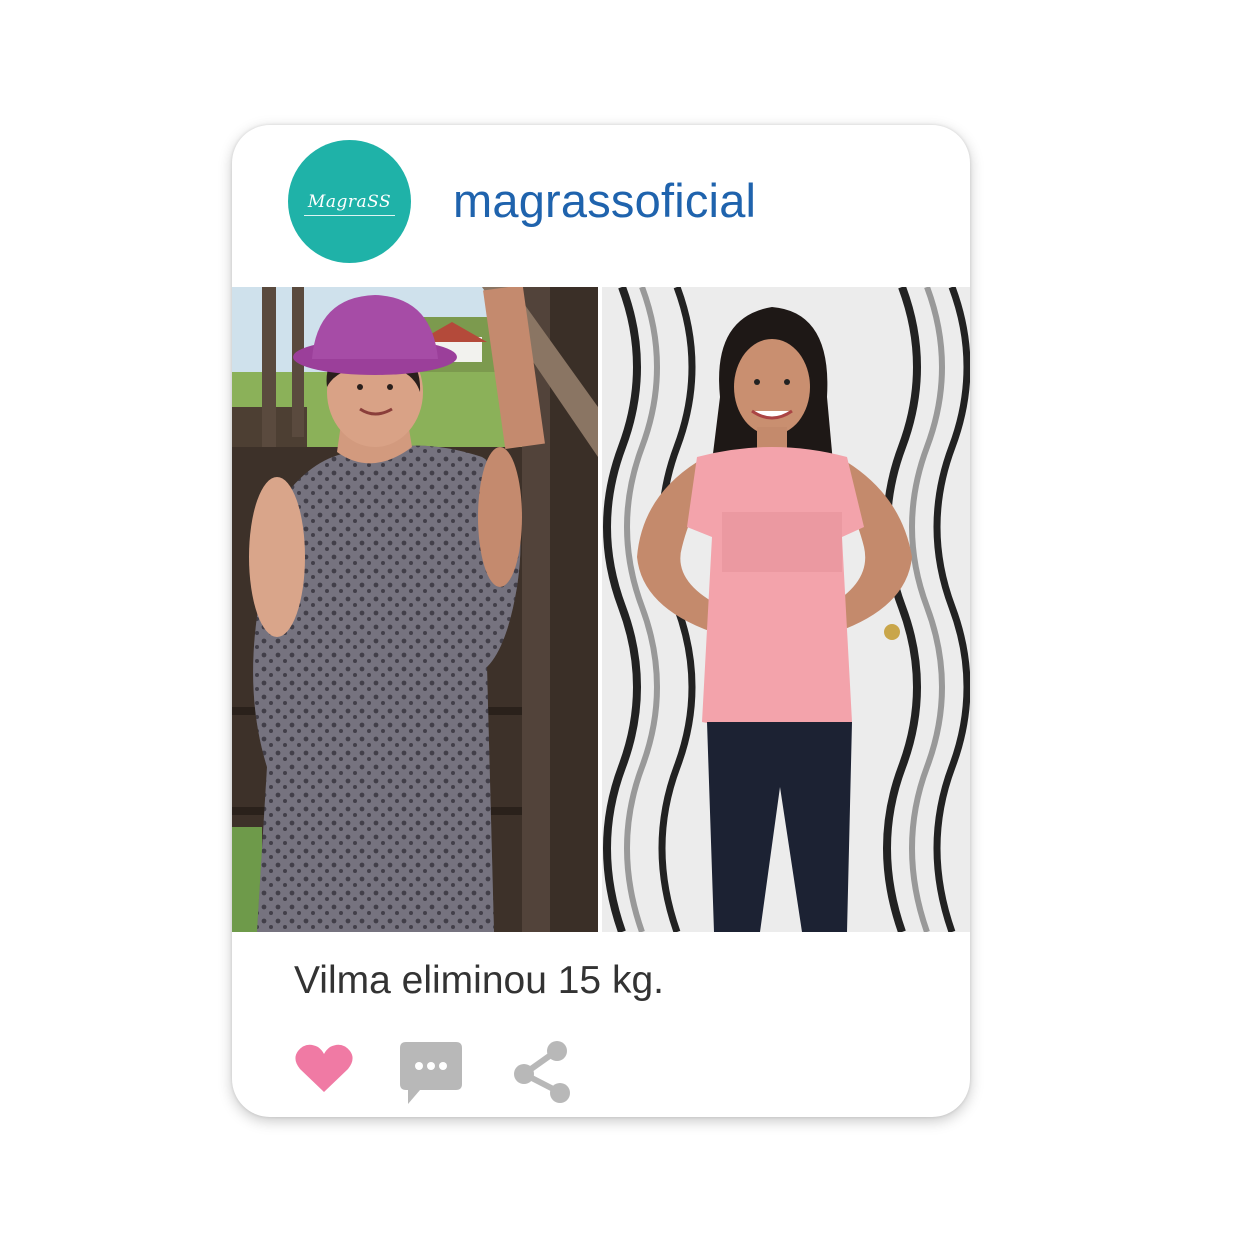 This screenshot has width=1259, height=1251. I want to click on before-photo-image, so click(415, 609).